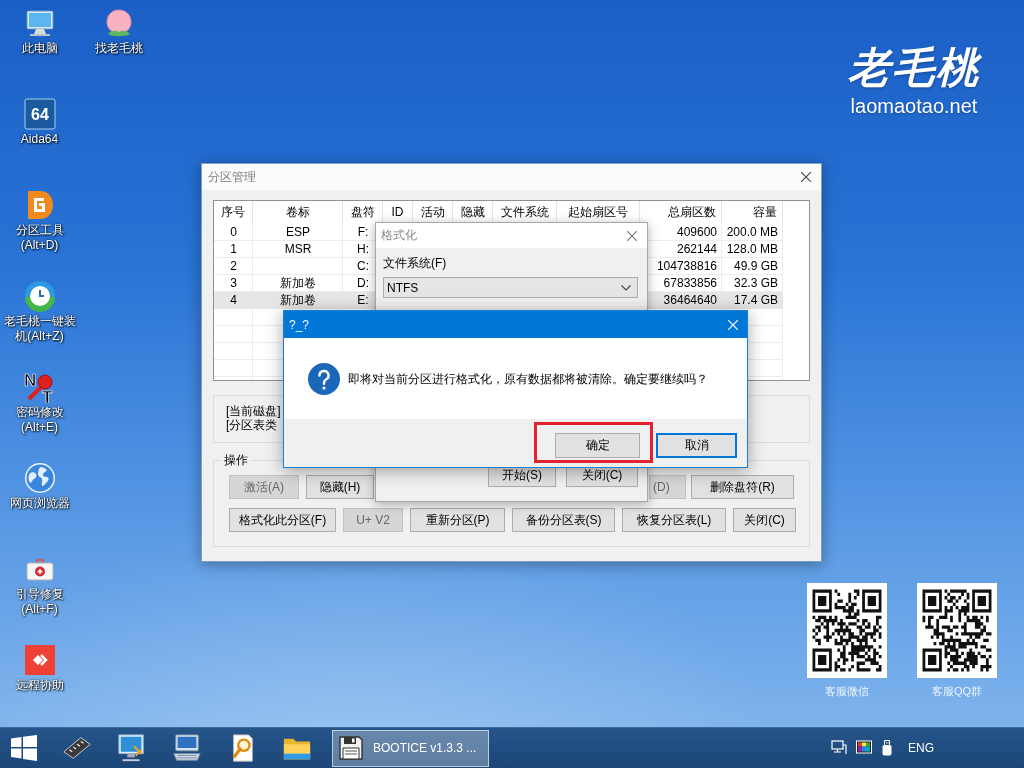 The width and height of the screenshot is (1024, 768). What do you see at coordinates (298, 249) in the screenshot?
I see `volume-label: MSR` at bounding box center [298, 249].